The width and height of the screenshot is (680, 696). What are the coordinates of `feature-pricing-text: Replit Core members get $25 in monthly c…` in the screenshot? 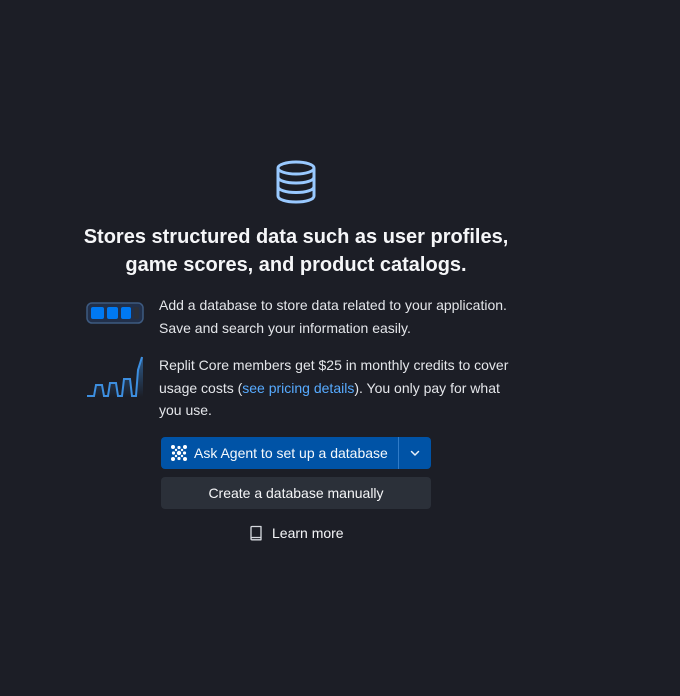 It's located at (334, 388).